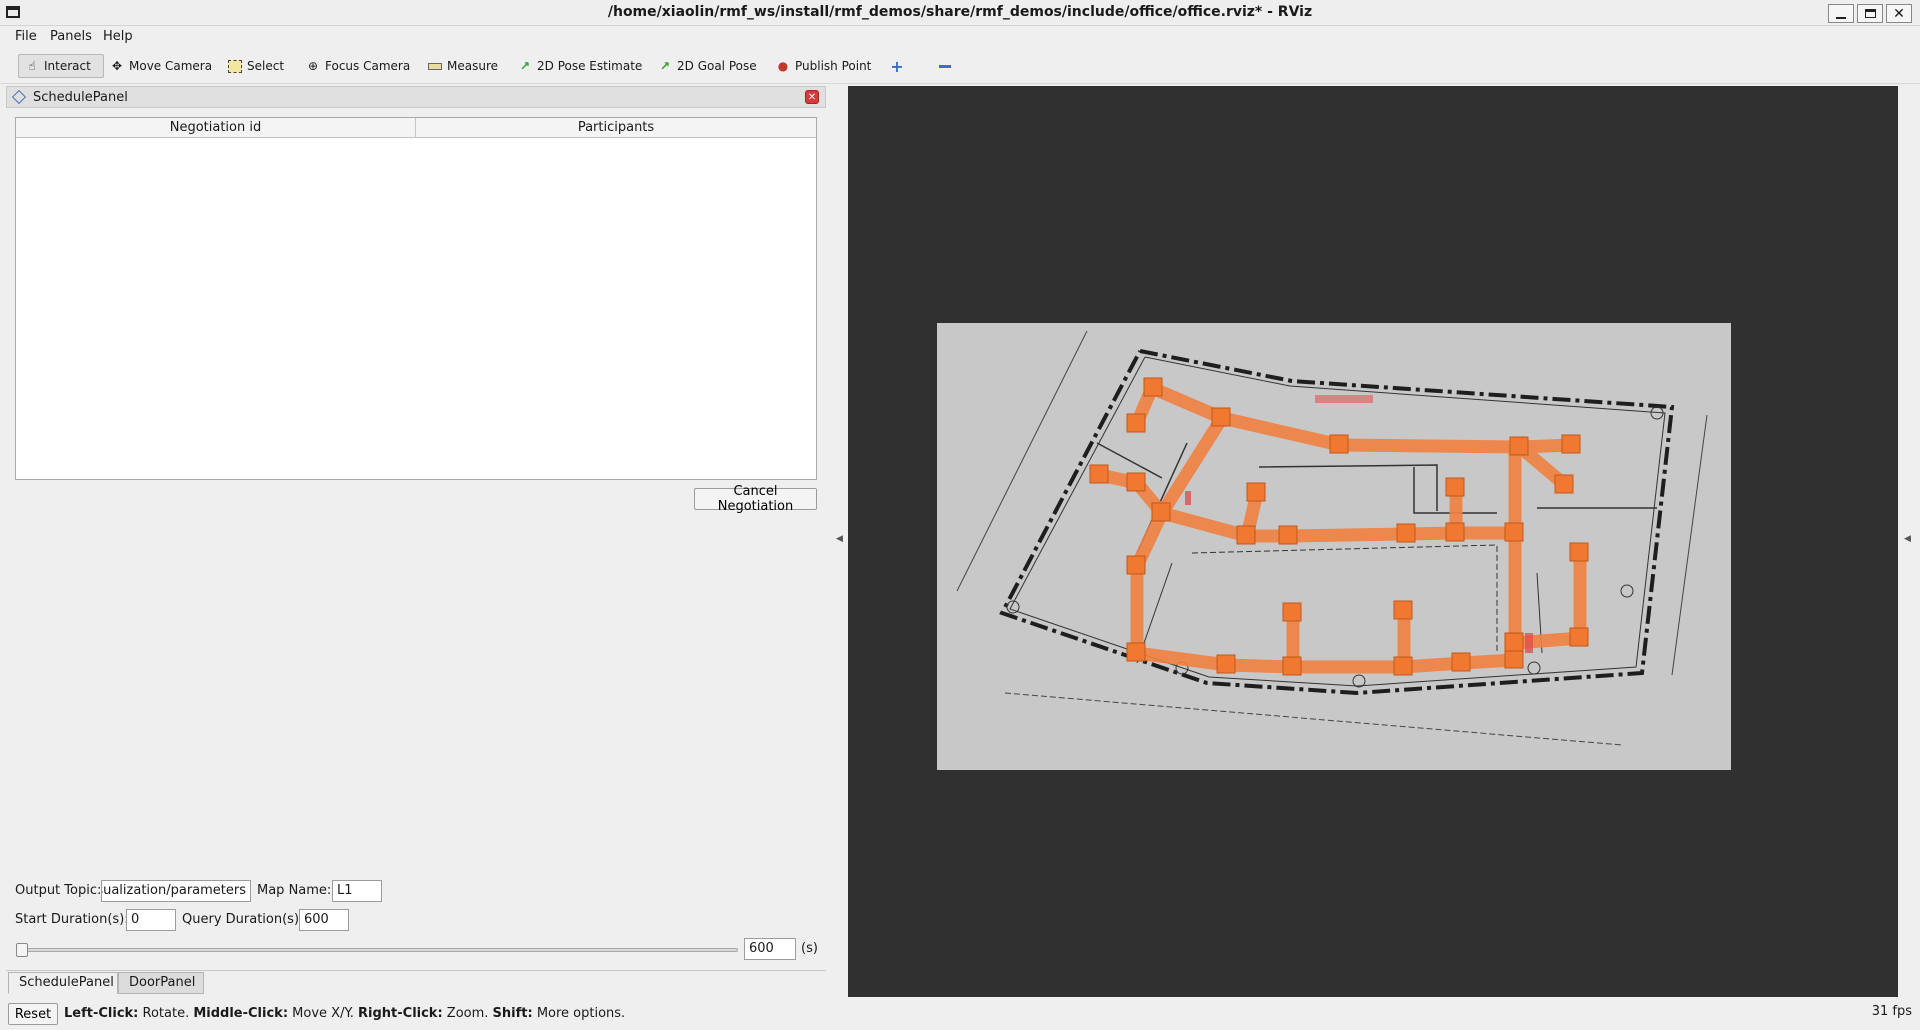 The height and width of the screenshot is (1030, 1920). What do you see at coordinates (33, 1014) in the screenshot?
I see `reset-button: Reset` at bounding box center [33, 1014].